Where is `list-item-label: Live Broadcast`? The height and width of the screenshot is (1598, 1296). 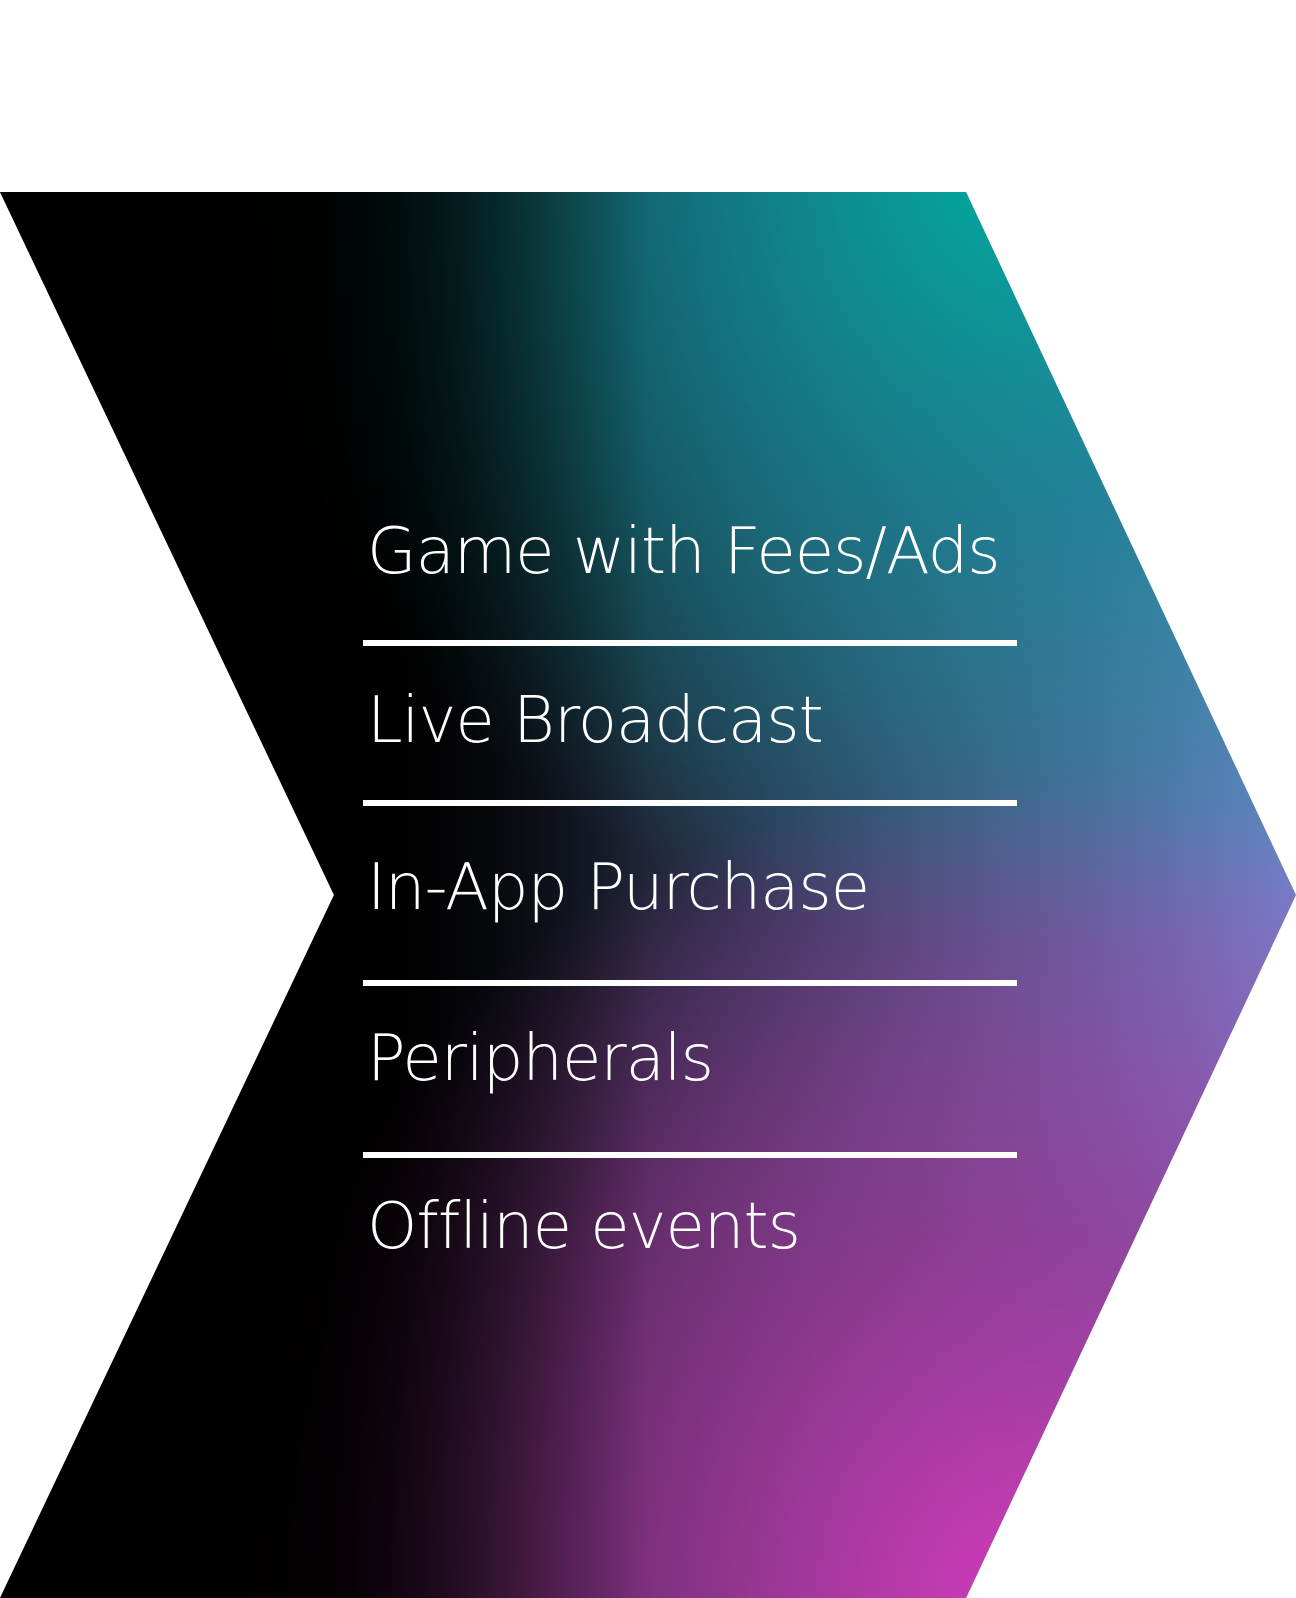 list-item-label: Live Broadcast is located at coordinates (595, 721).